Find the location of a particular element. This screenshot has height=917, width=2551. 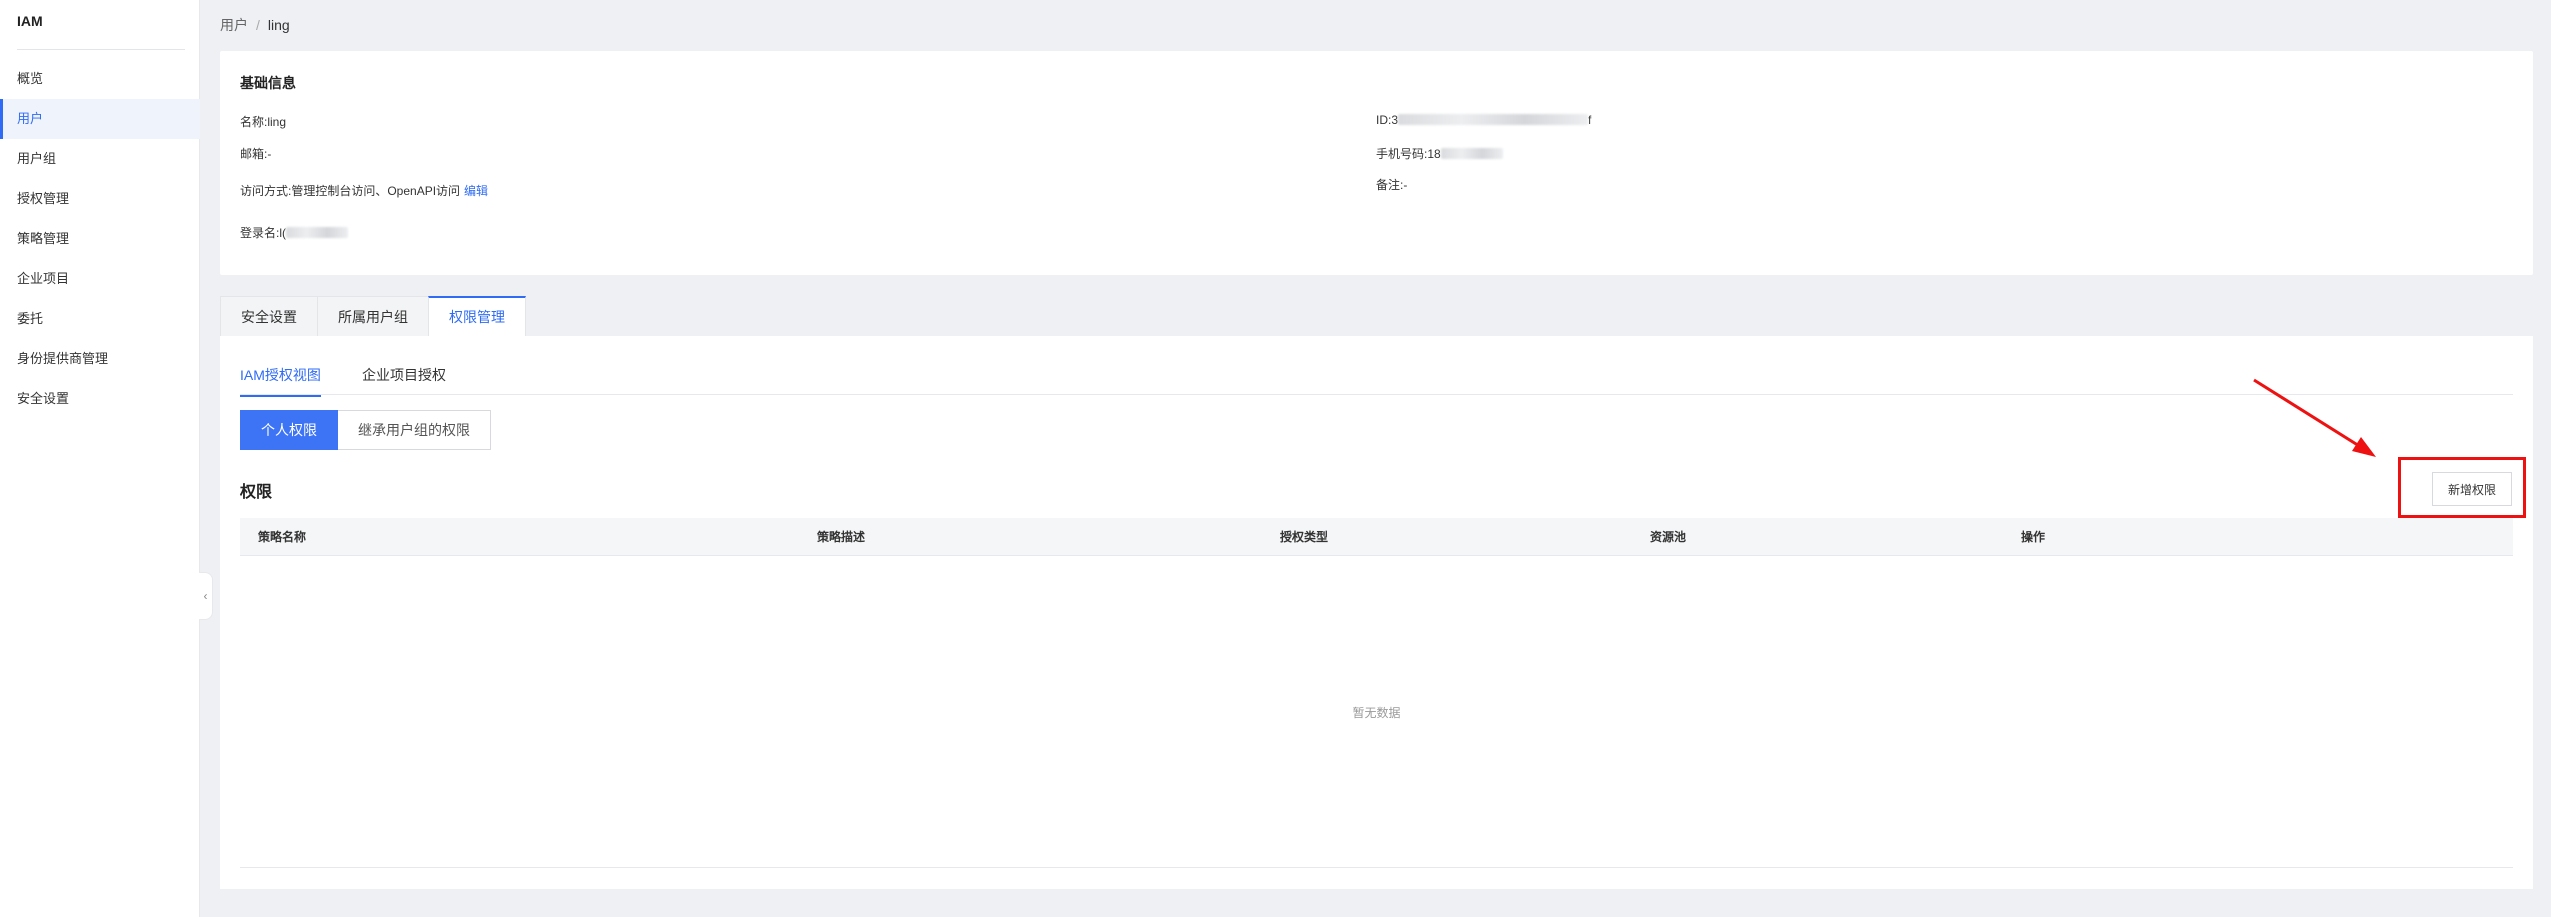

inherited-permissions-button: 继承用户组的权限 is located at coordinates (414, 430).